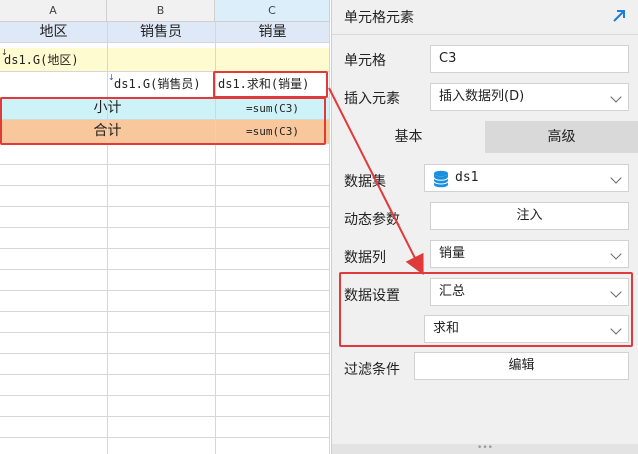 The height and width of the screenshot is (454, 638). Describe the element at coordinates (408, 137) in the screenshot. I see `tab-basic: 基本` at that location.